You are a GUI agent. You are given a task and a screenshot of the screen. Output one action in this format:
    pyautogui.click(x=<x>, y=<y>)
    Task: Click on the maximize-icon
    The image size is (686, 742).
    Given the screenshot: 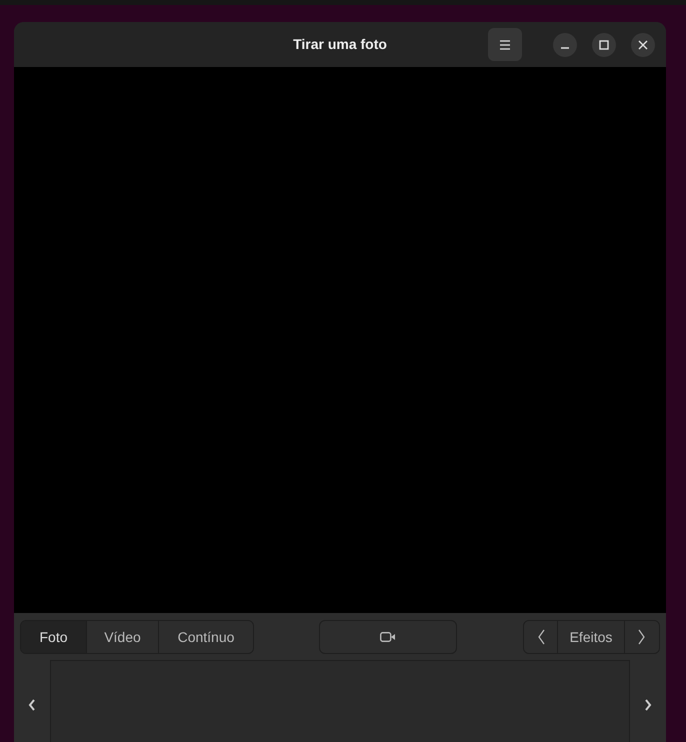 What is the action you would take?
    pyautogui.click(x=604, y=45)
    